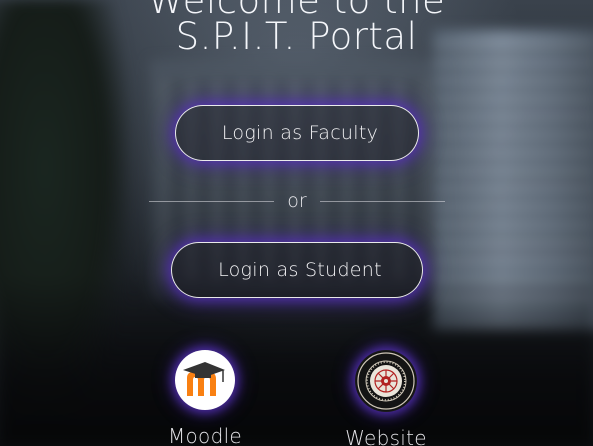 The width and height of the screenshot is (593, 446). What do you see at coordinates (205, 380) in the screenshot?
I see `moodle-logo-icon` at bounding box center [205, 380].